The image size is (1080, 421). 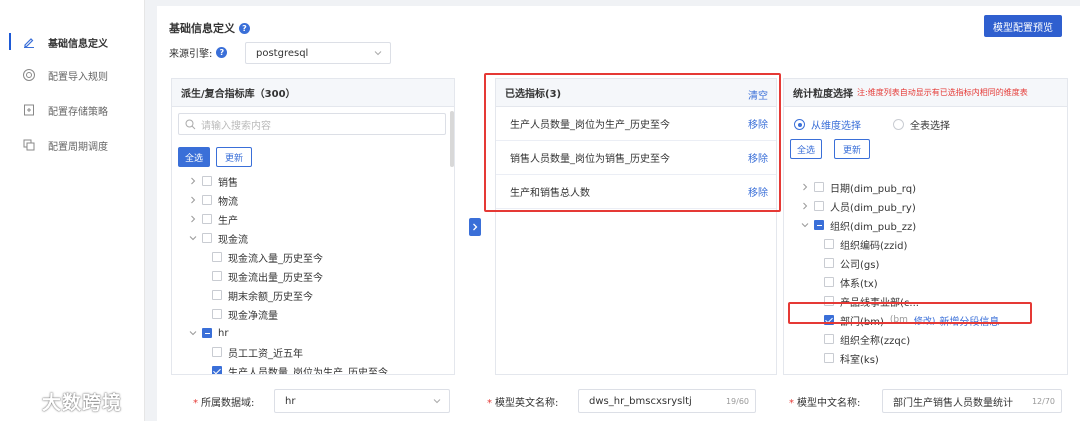 What do you see at coordinates (972, 401) in the screenshot?
I see `model-cn-name-input: 部门生产销售人员数量统计 12/70` at bounding box center [972, 401].